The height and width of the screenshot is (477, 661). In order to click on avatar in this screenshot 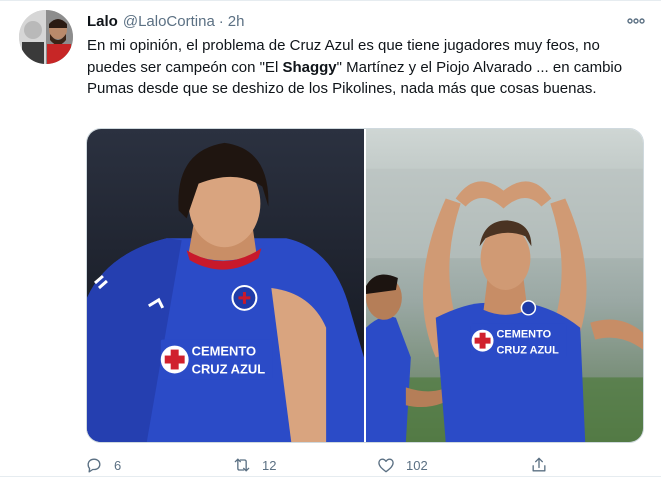, I will do `click(46, 37)`.